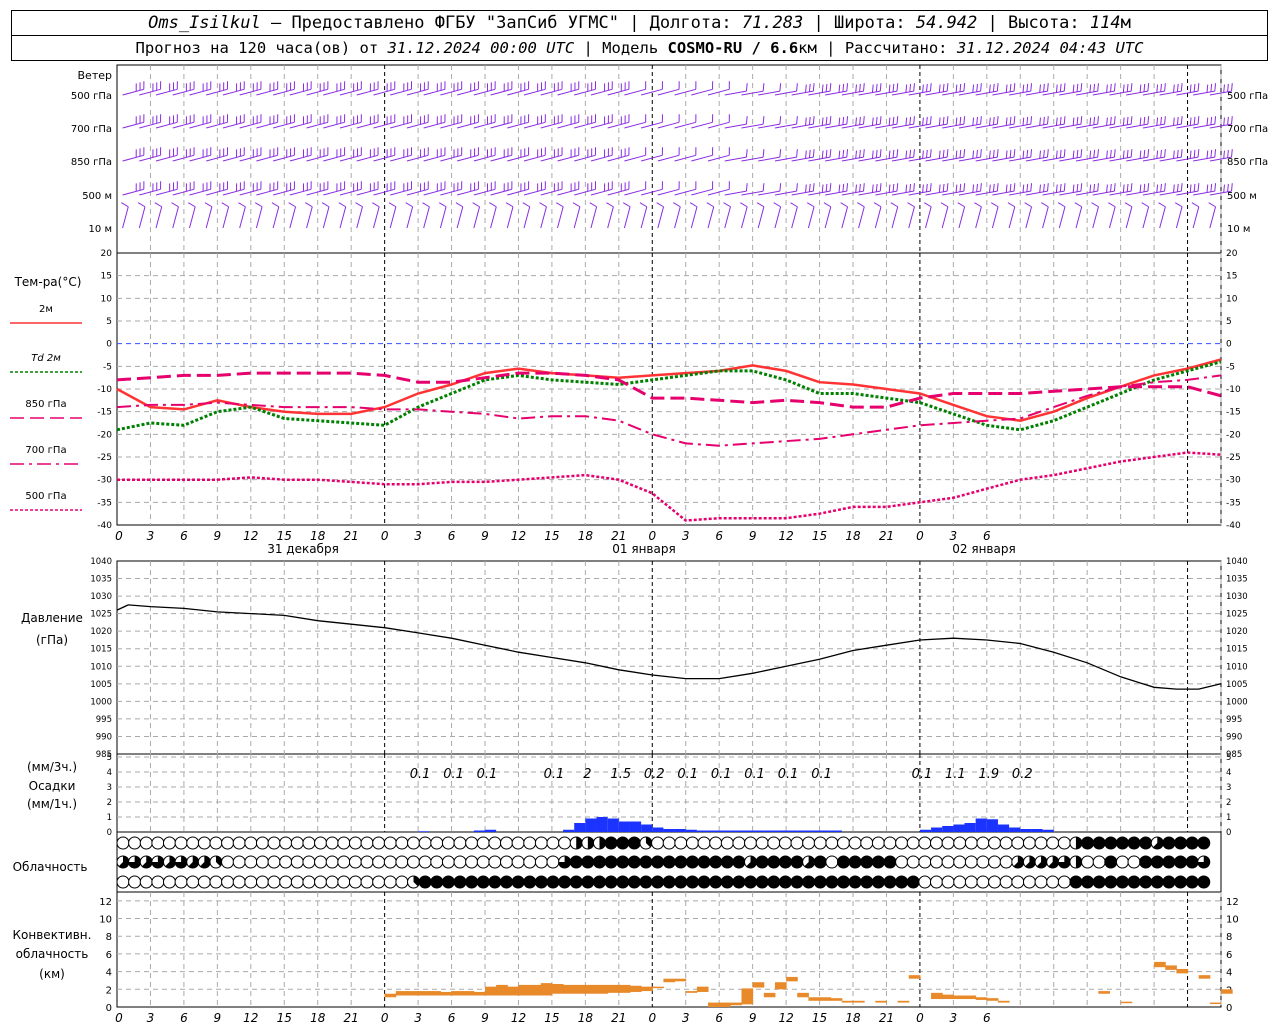 This screenshot has height=1024, width=1280. What do you see at coordinates (106, 277) in the screenshot?
I see `temp-ytick: 15` at bounding box center [106, 277].